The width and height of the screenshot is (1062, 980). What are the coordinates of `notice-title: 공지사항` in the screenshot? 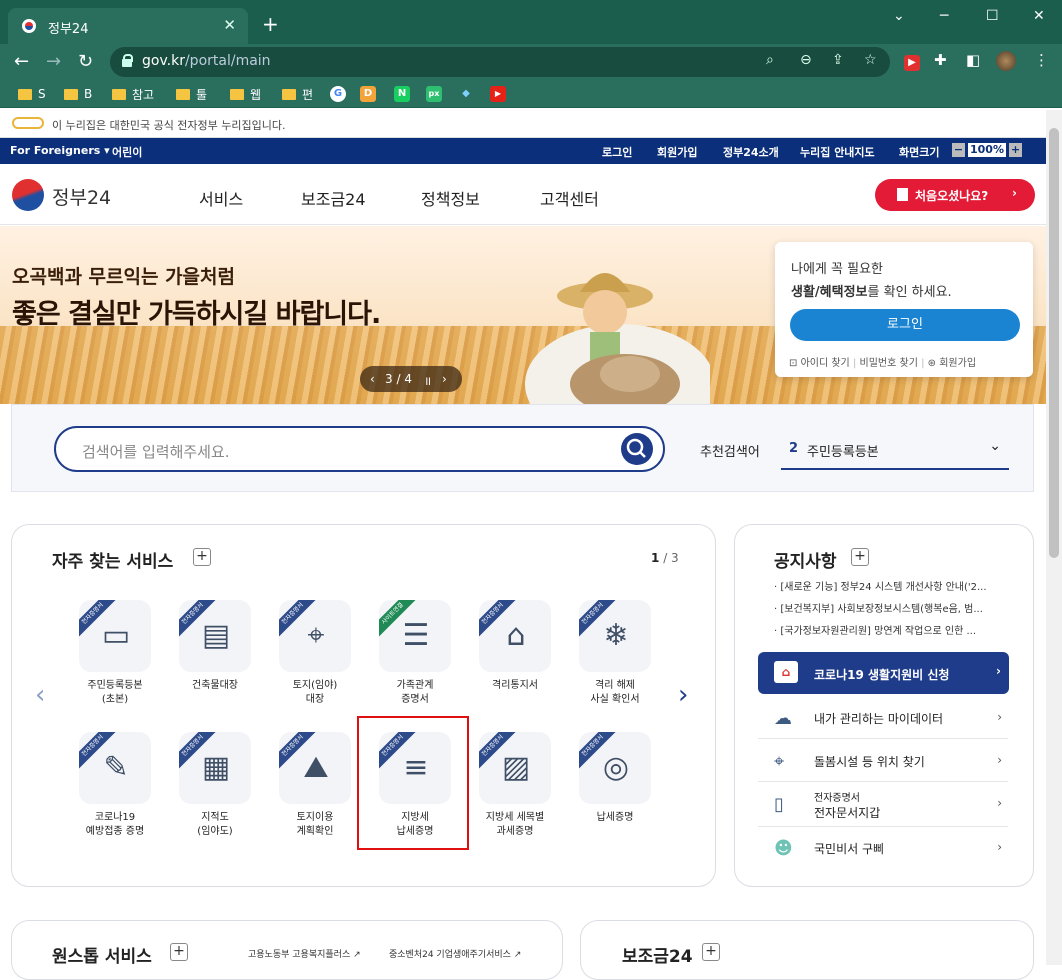 It's located at (805, 562).